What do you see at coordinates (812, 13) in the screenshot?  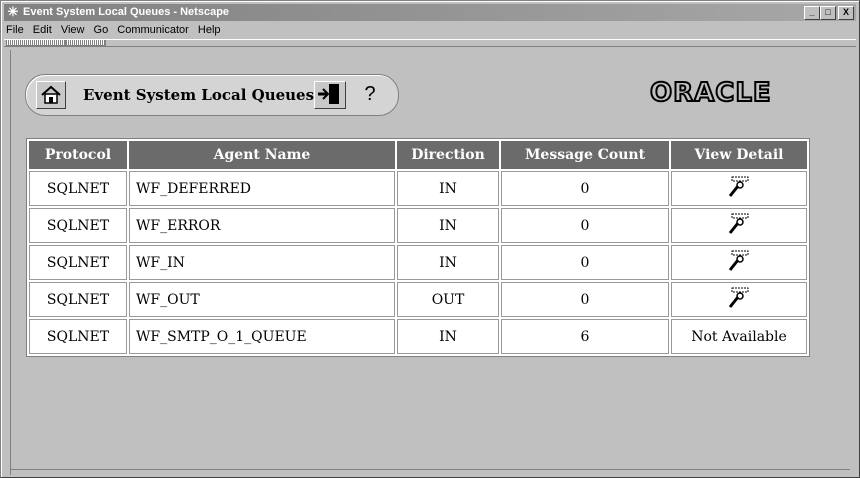 I see `minimize-button: _` at bounding box center [812, 13].